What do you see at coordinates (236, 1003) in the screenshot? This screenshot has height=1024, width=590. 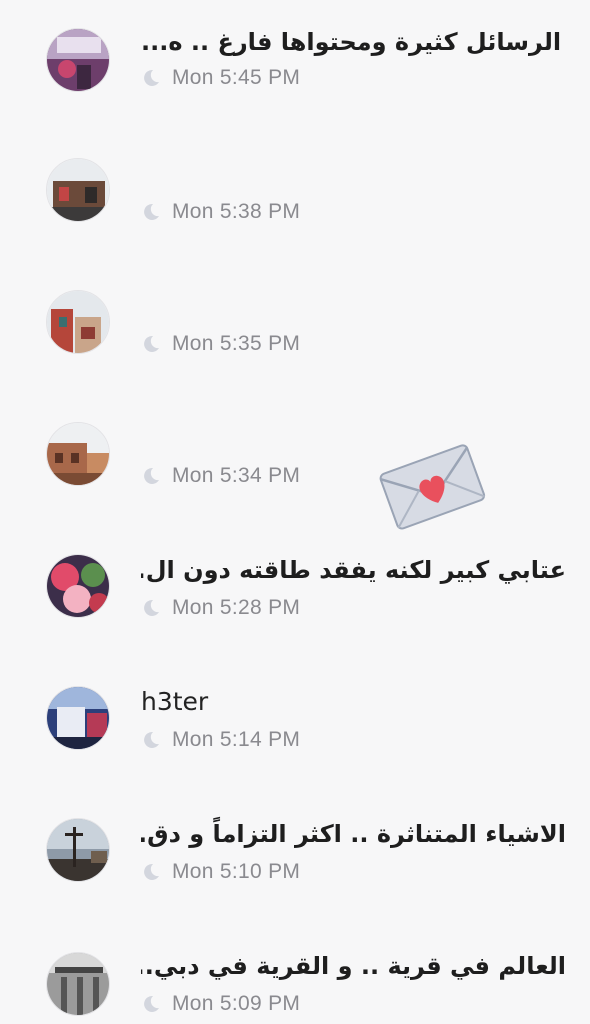 I see `conversation-time: Mon 5:09 PM` at bounding box center [236, 1003].